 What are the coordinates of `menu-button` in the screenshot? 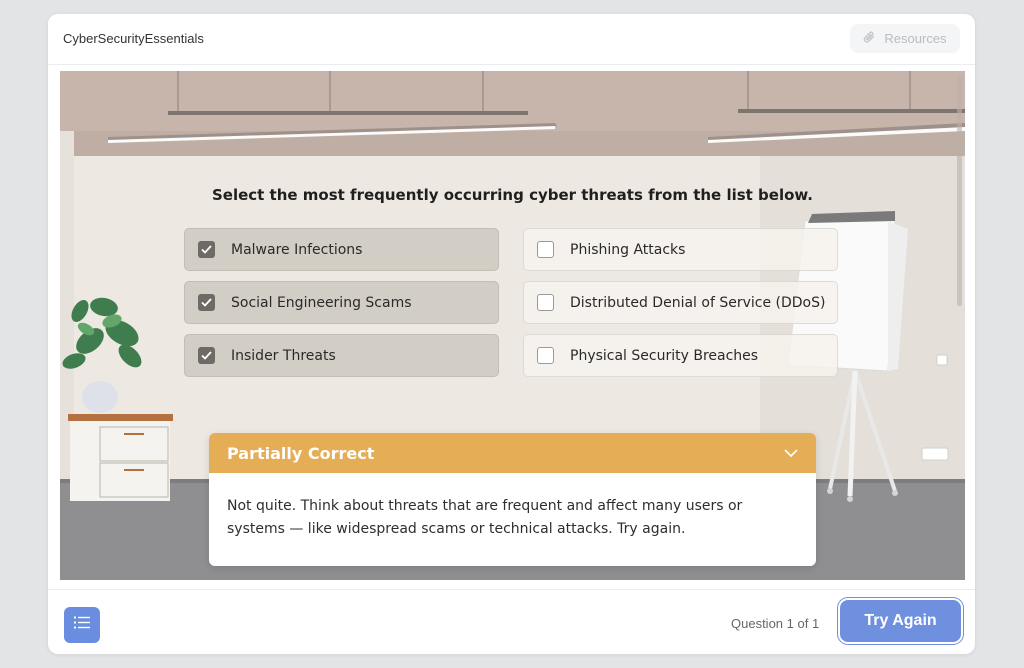 It's located at (82, 625).